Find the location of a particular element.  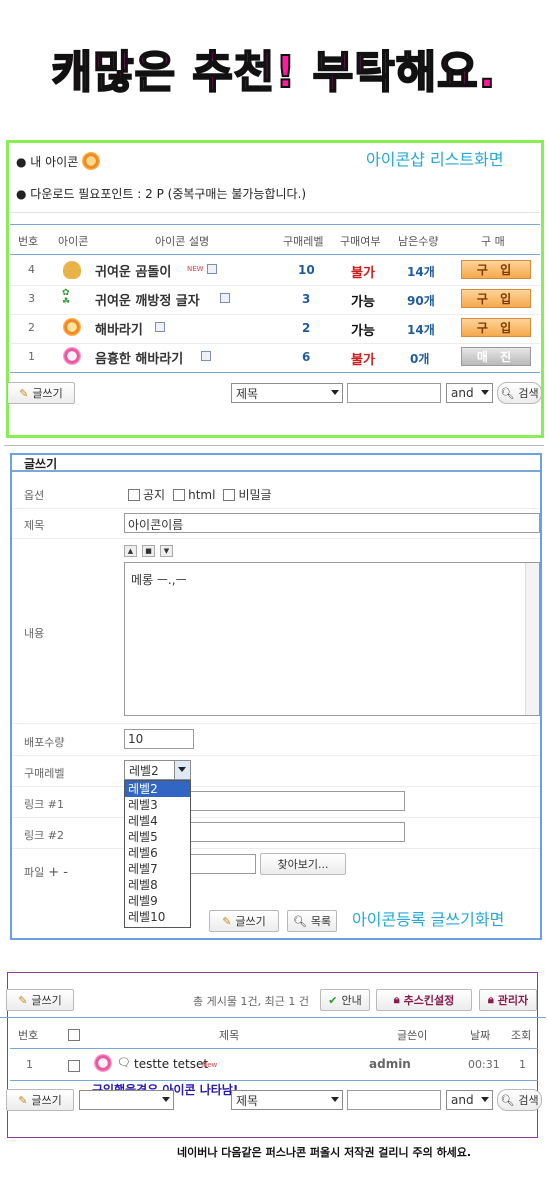

html-checkbox: html is located at coordinates (194, 494).